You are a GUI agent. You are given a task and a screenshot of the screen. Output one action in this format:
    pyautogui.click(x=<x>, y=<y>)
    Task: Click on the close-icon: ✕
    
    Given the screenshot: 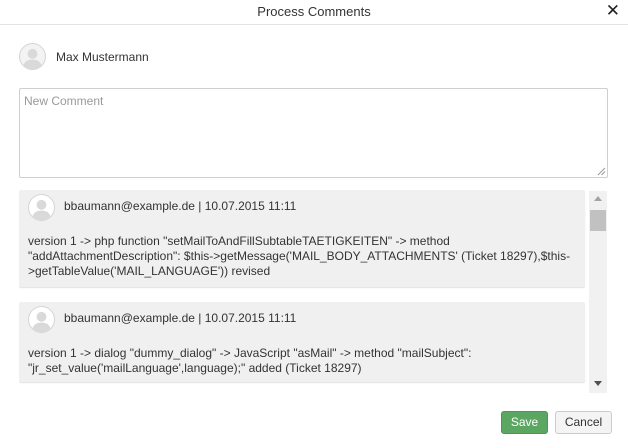 What is the action you would take?
    pyautogui.click(x=613, y=11)
    